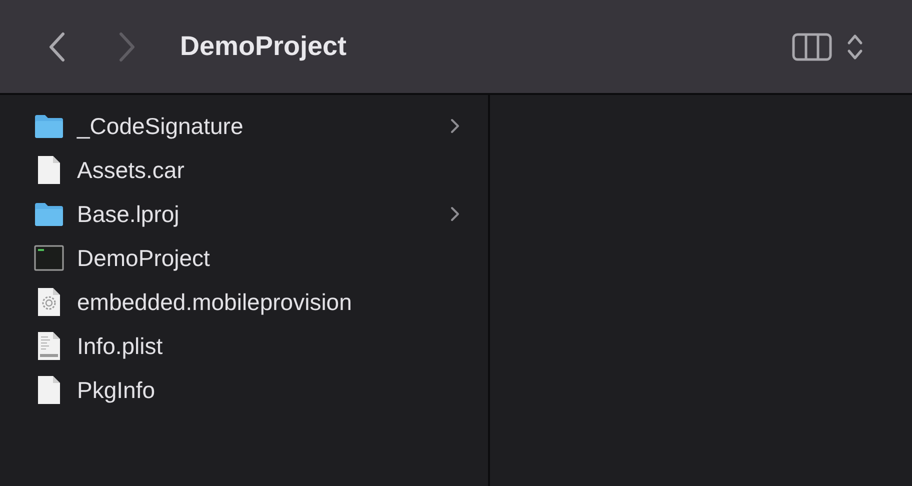 The width and height of the screenshot is (912, 486). What do you see at coordinates (244, 170) in the screenshot?
I see `file-row: Assets.car` at bounding box center [244, 170].